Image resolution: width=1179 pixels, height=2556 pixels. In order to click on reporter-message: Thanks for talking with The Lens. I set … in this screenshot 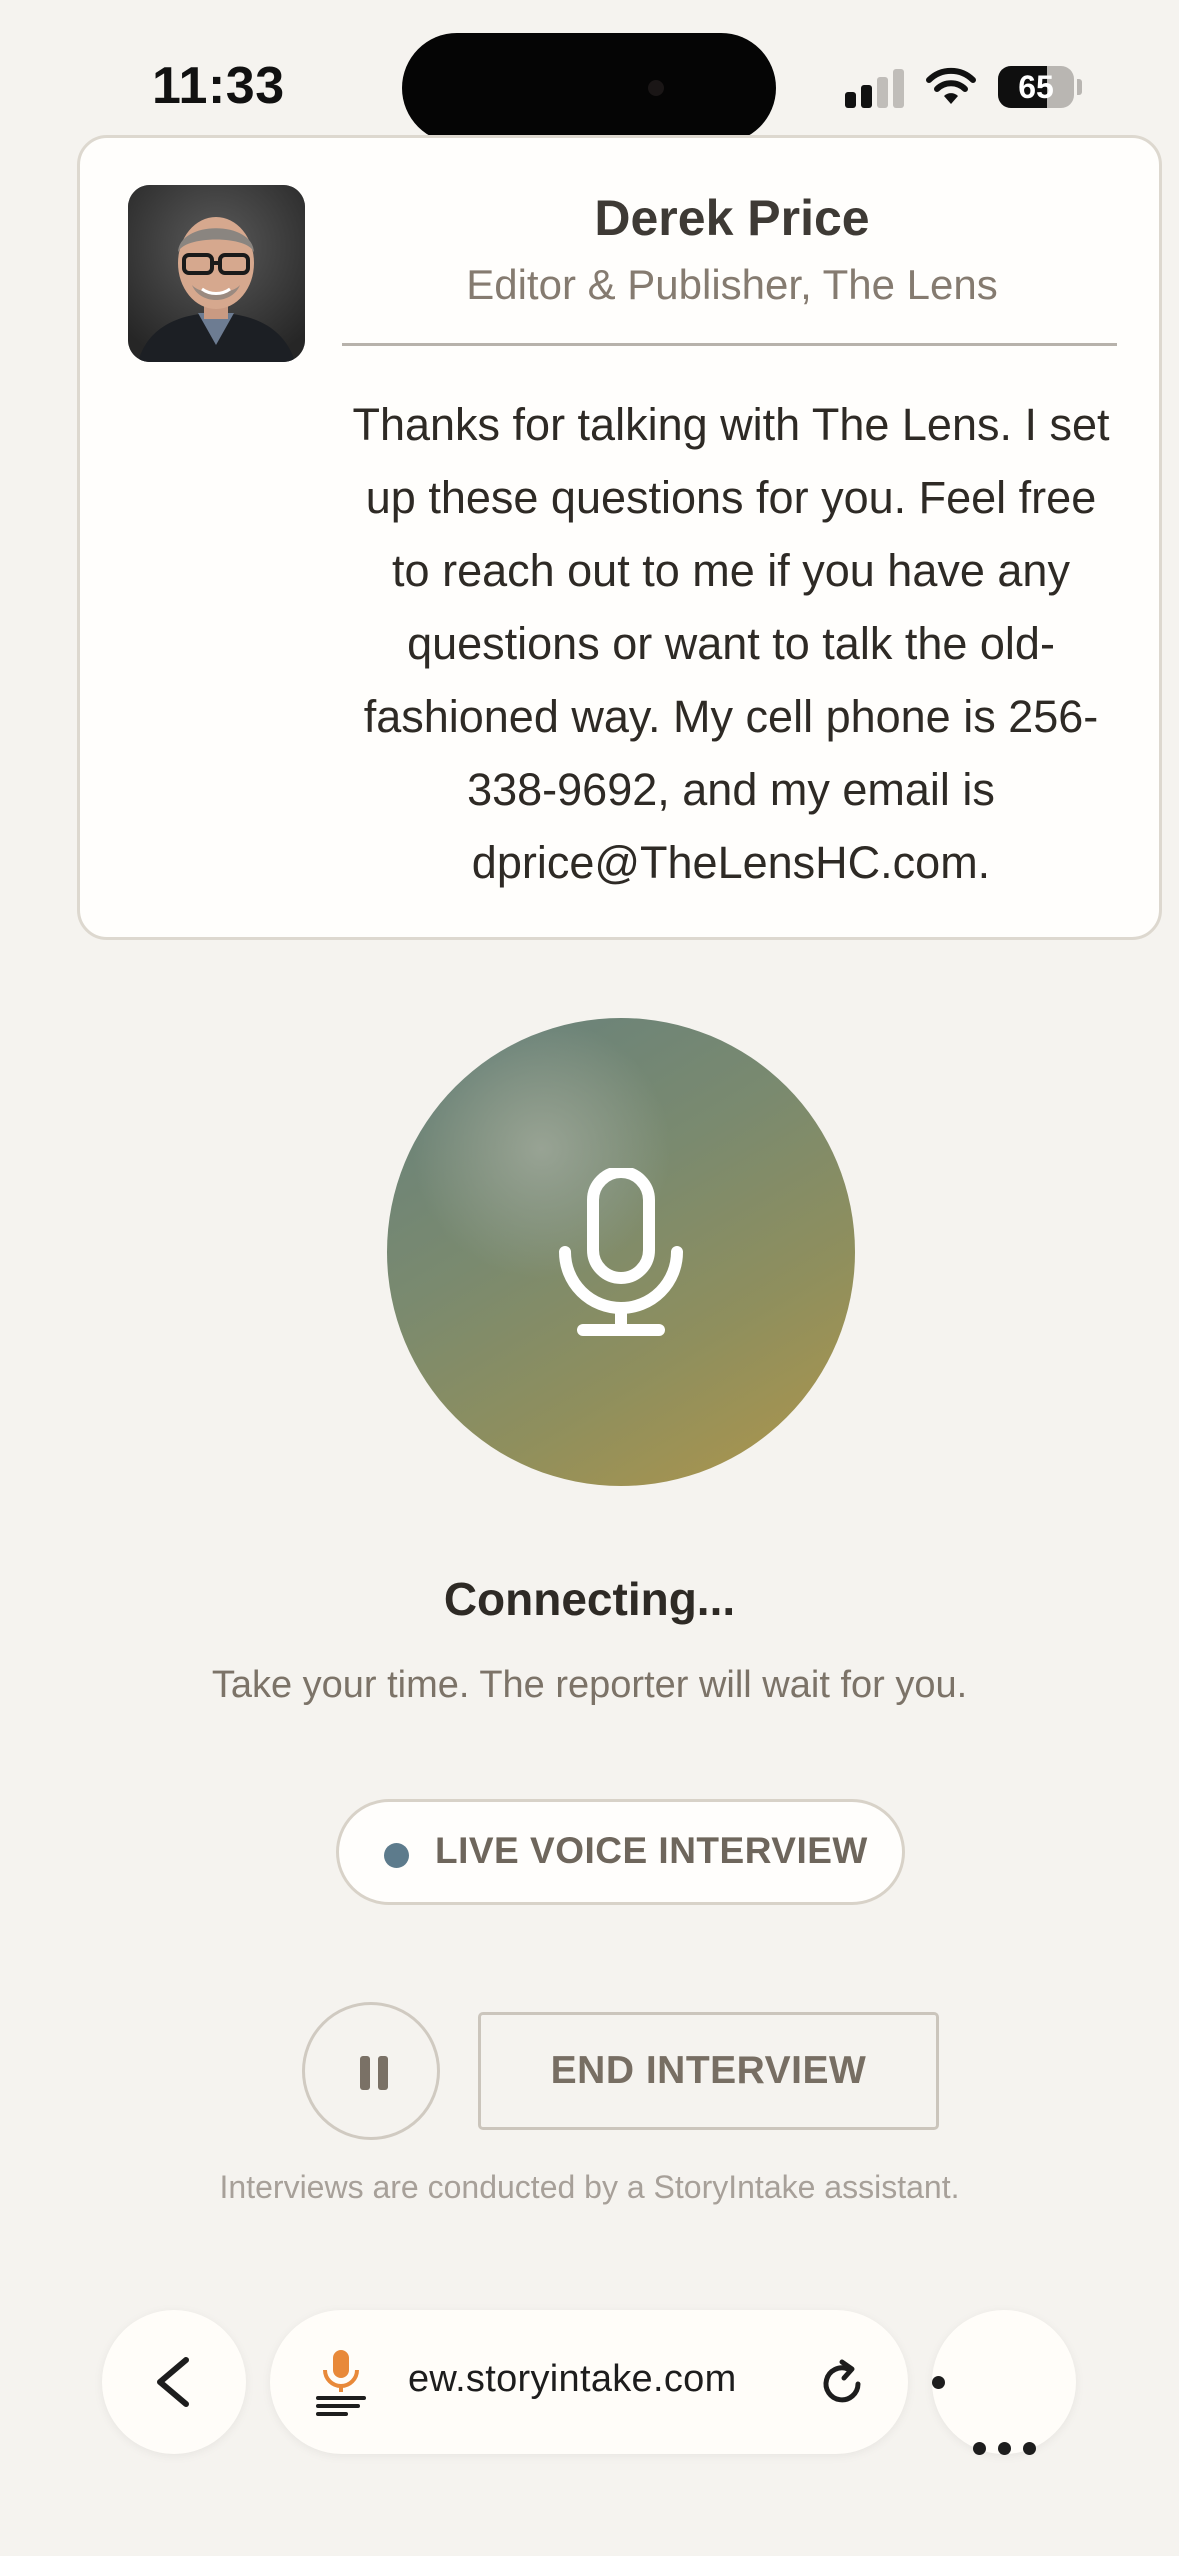, I will do `click(731, 643)`.